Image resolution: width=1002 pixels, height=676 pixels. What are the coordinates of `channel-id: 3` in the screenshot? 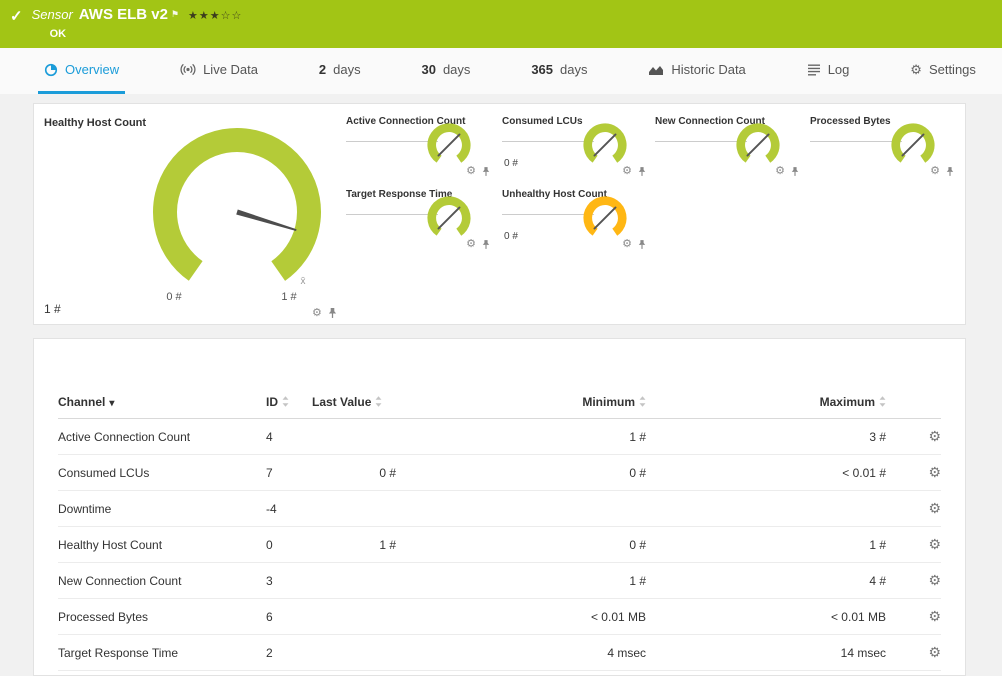 It's located at (289, 580).